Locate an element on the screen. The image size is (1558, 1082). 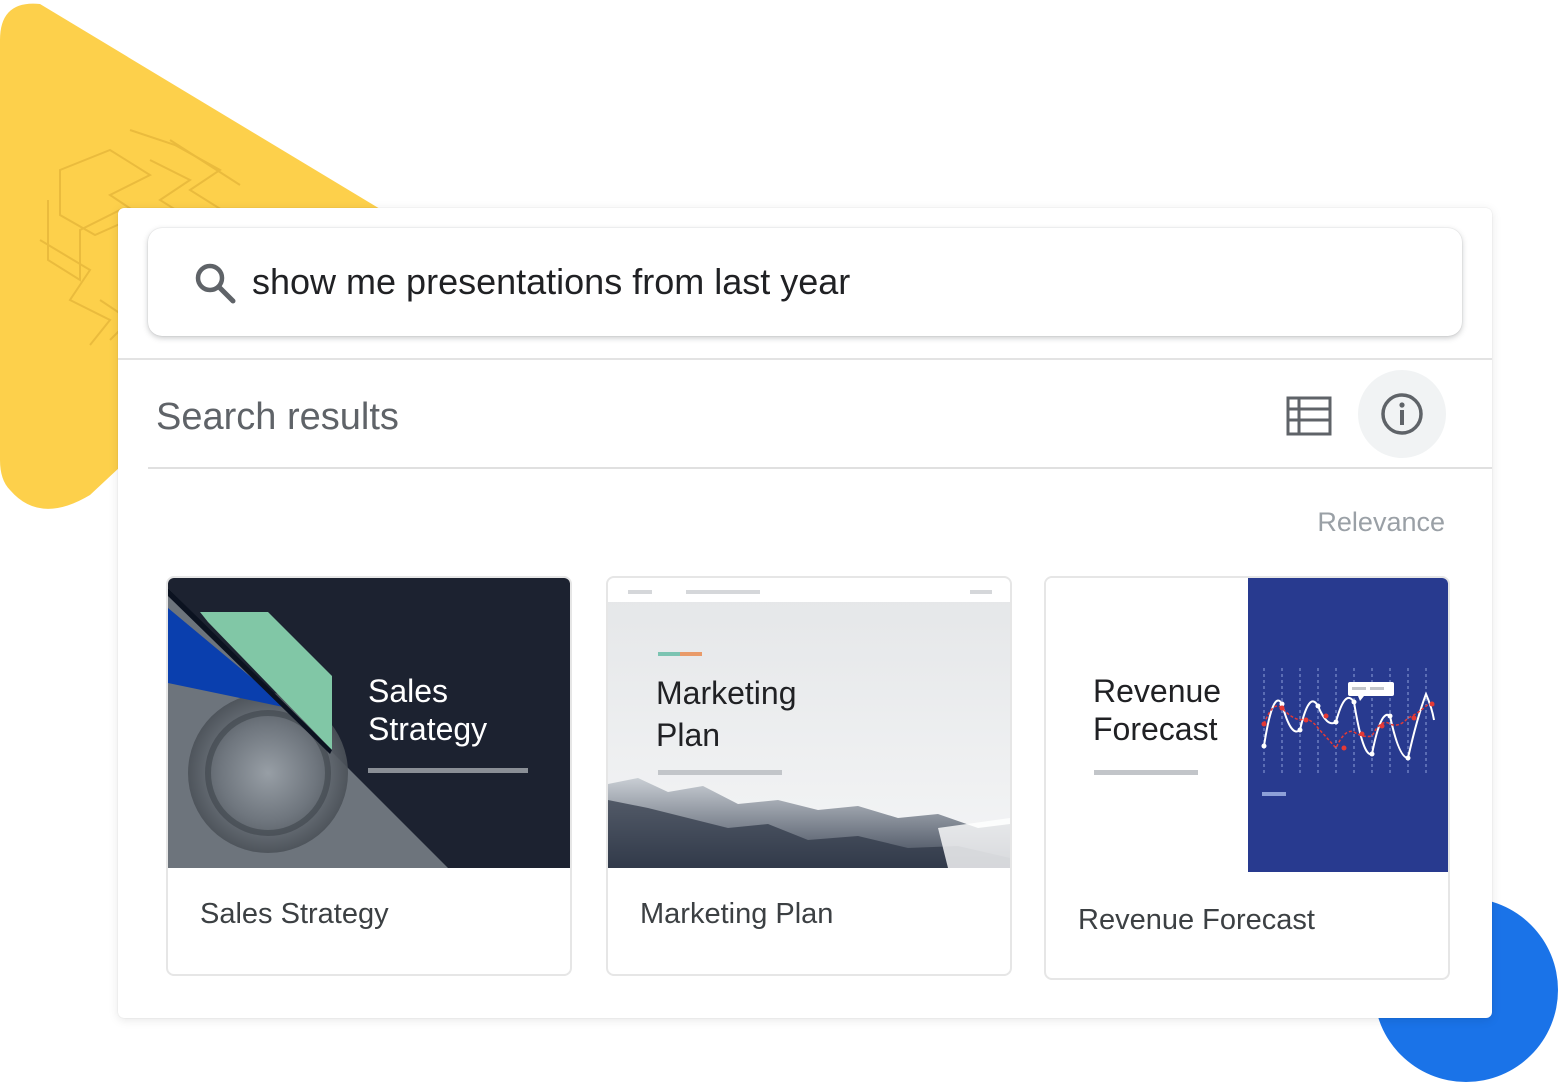
result-card-marketing-plan: Marketing Plan Marketing Plan is located at coordinates (809, 776).